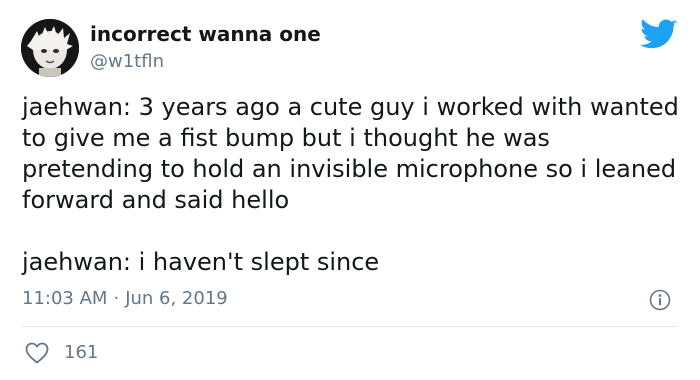 The height and width of the screenshot is (380, 700). I want to click on twitter-bird-icon, so click(659, 35).